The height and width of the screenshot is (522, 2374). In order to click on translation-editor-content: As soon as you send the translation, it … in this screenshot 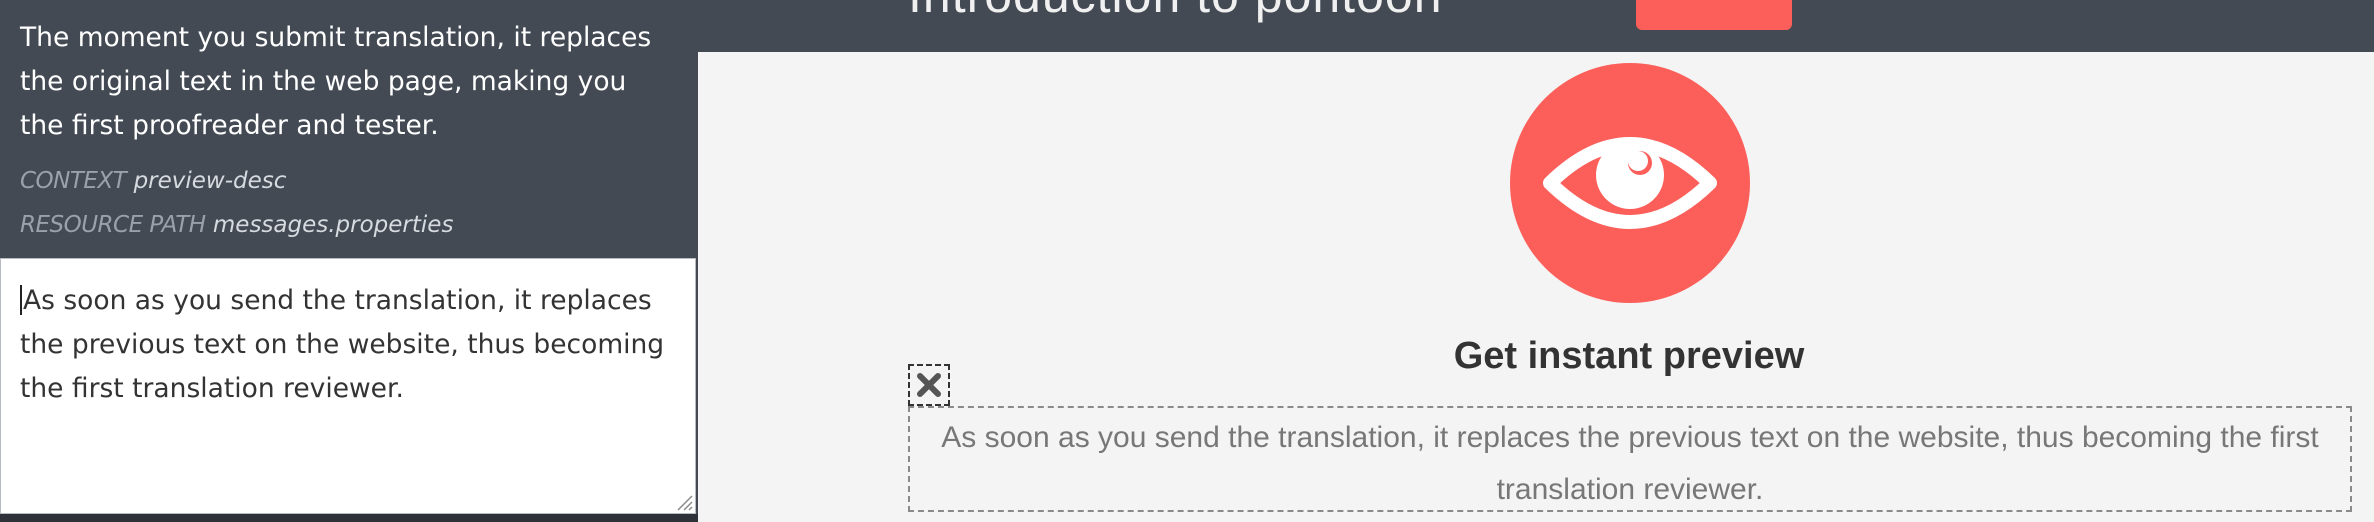, I will do `click(345, 345)`.